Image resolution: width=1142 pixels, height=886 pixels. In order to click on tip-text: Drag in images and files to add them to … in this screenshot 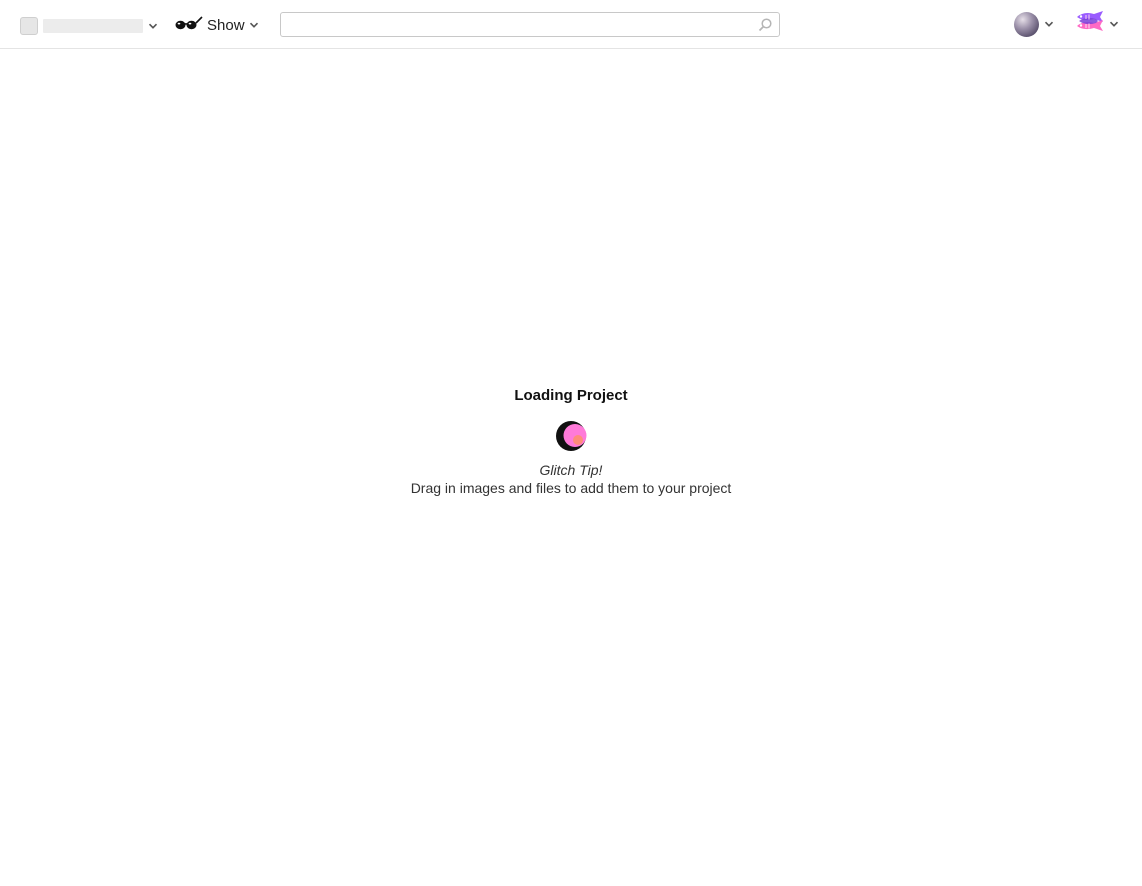, I will do `click(571, 488)`.